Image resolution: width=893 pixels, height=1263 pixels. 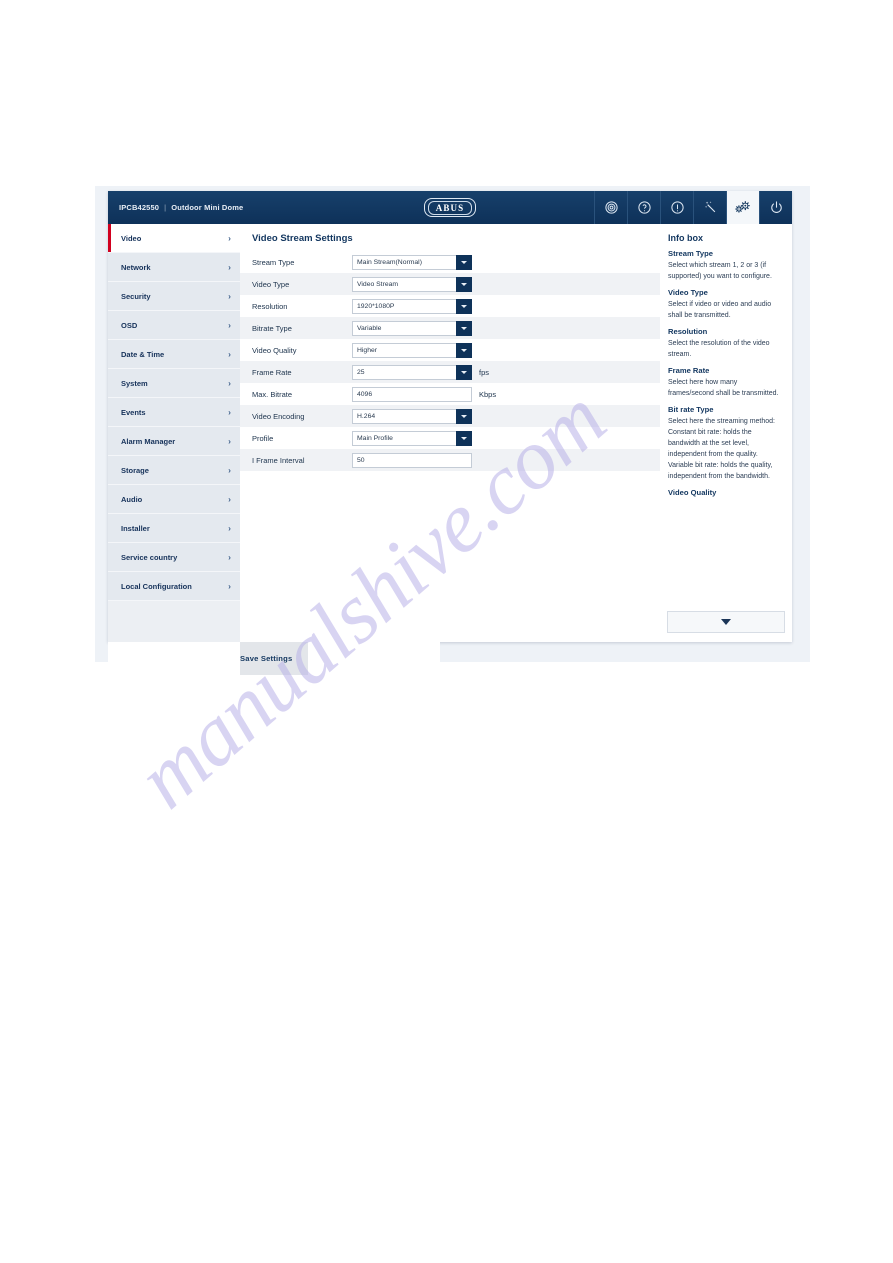 I want to click on sidebar-item-network: Network ›, so click(x=174, y=267).